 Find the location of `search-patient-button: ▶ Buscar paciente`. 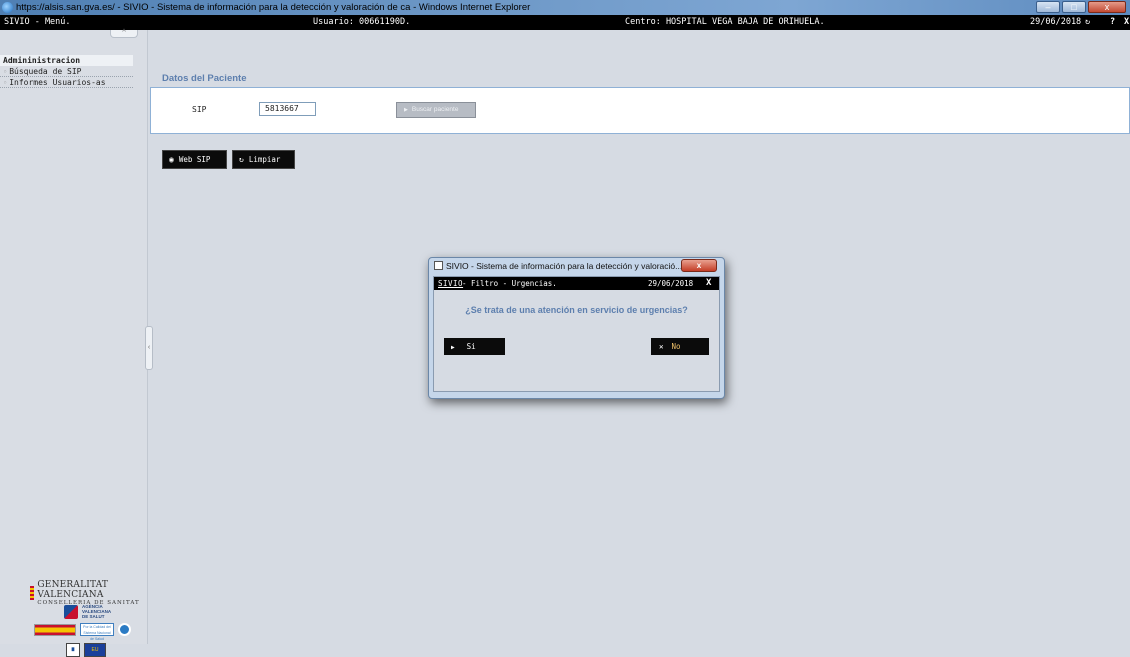

search-patient-button: ▶ Buscar paciente is located at coordinates (436, 110).